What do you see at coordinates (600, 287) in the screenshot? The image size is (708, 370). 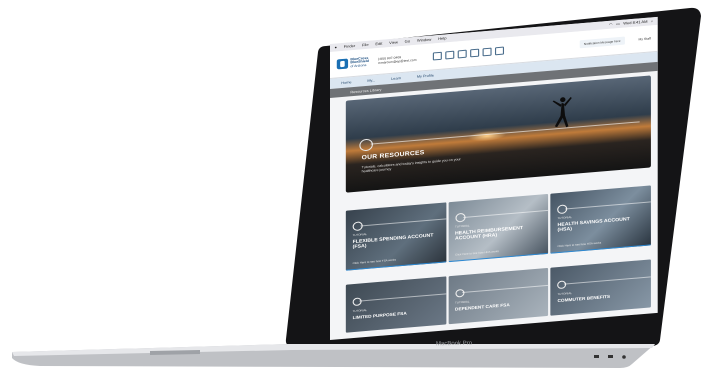 I see `card-commuter: TUTORIAL COMMUTER BENEFITS` at bounding box center [600, 287].